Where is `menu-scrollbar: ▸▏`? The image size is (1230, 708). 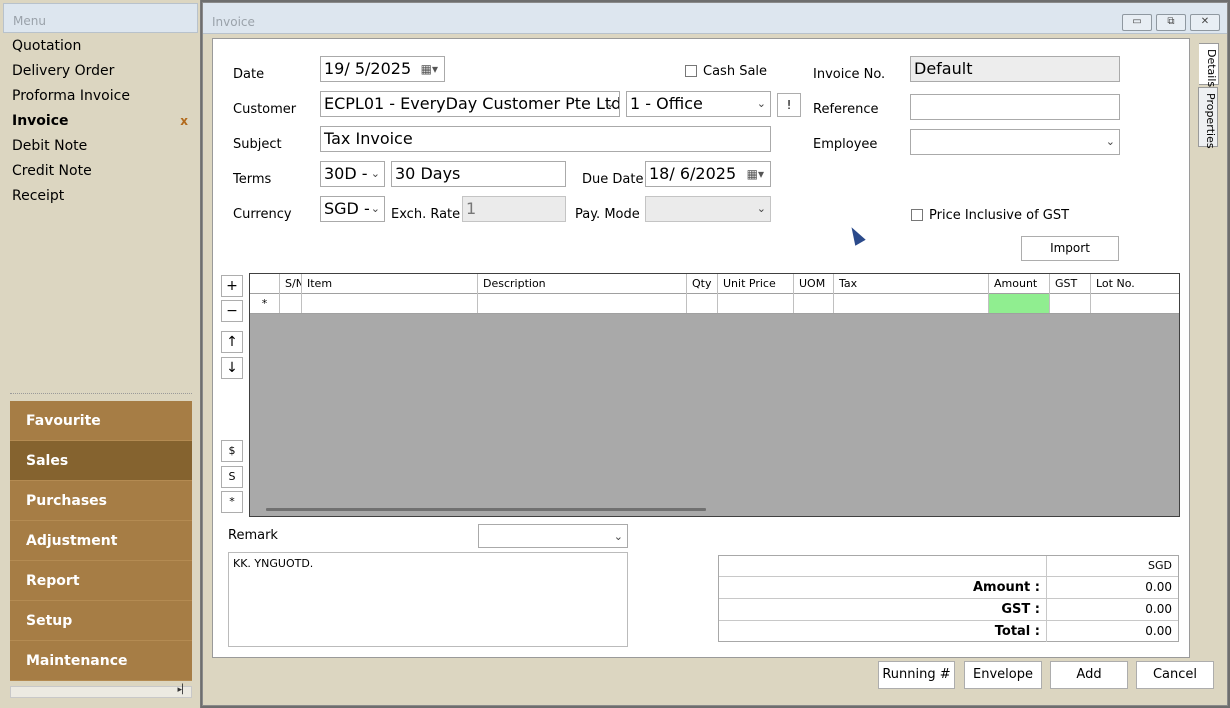 menu-scrollbar: ▸▏ is located at coordinates (101, 691).